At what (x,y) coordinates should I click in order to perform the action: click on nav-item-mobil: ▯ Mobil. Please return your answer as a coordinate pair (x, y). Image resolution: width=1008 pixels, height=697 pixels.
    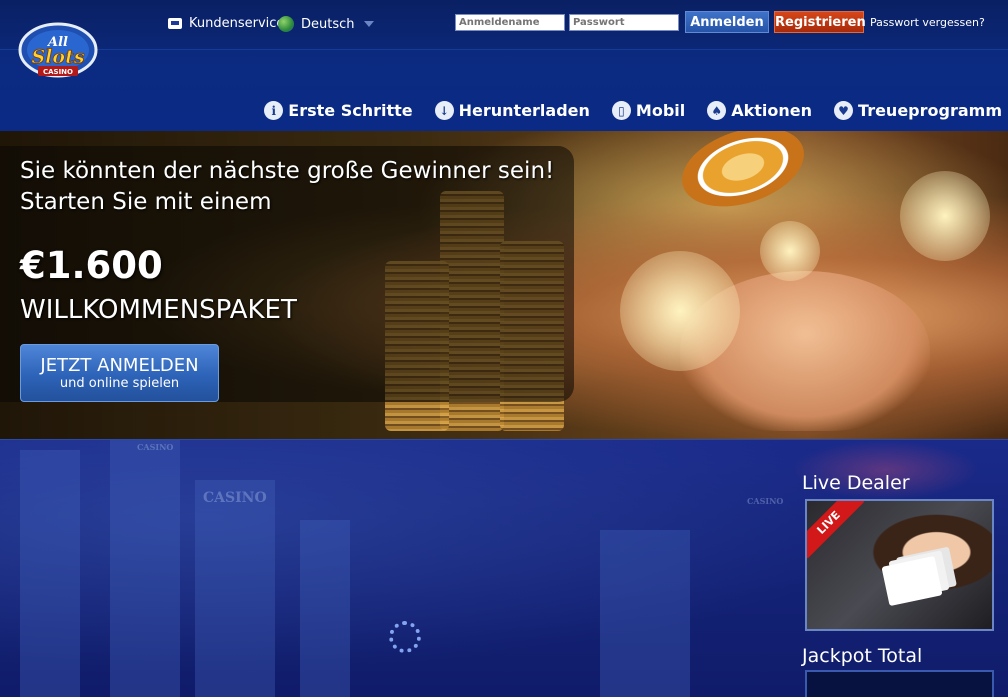
    Looking at the image, I should click on (648, 110).